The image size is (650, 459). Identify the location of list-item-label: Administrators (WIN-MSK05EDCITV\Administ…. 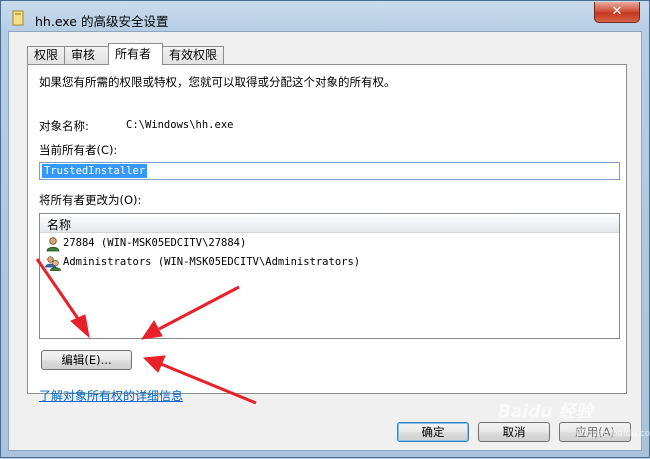
(212, 262).